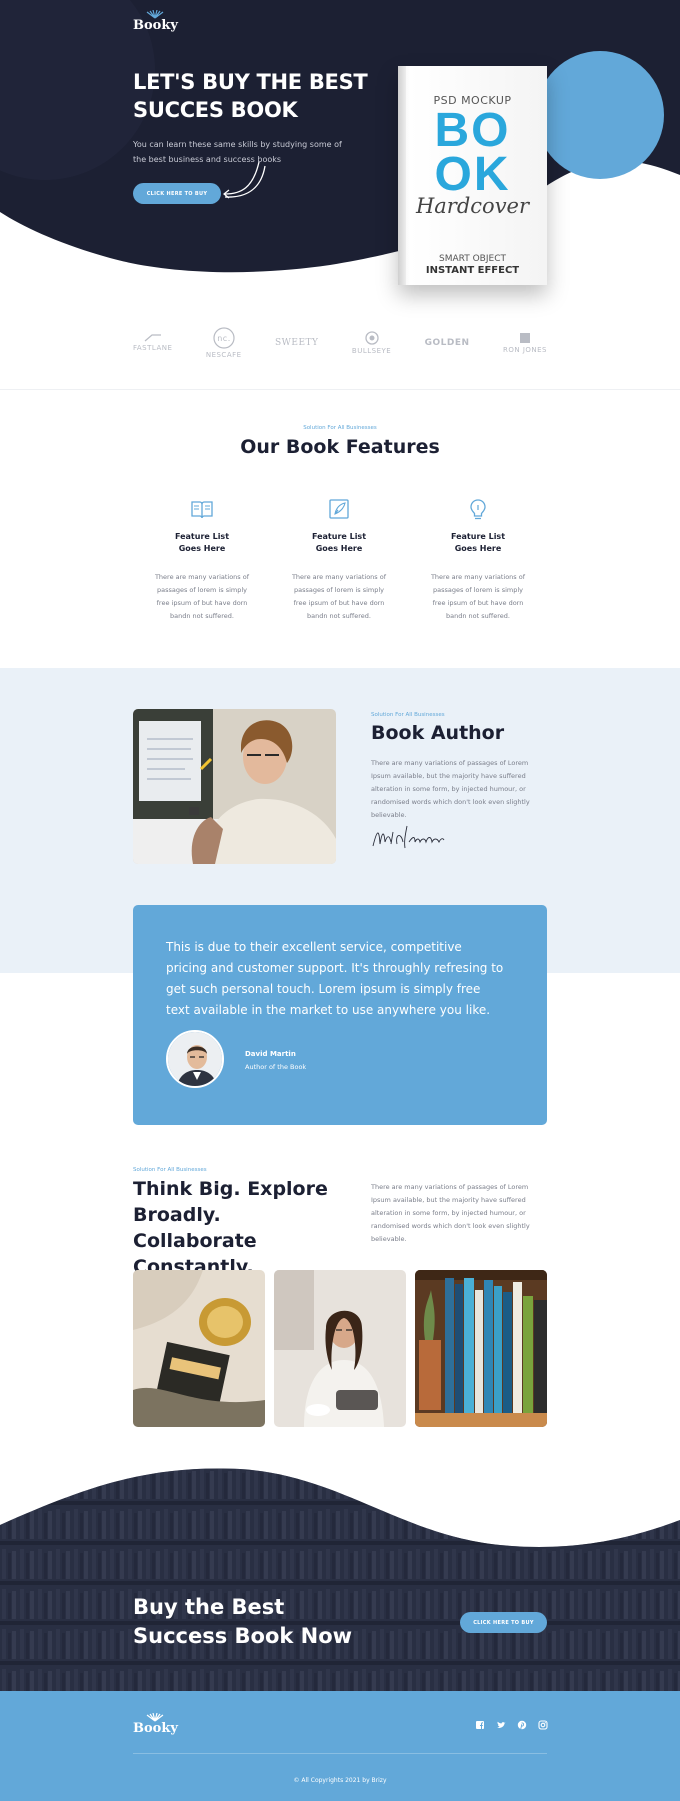 Image resolution: width=680 pixels, height=1801 pixels. What do you see at coordinates (276, 1067) in the screenshot?
I see `testimonial-role: Author of the Book` at bounding box center [276, 1067].